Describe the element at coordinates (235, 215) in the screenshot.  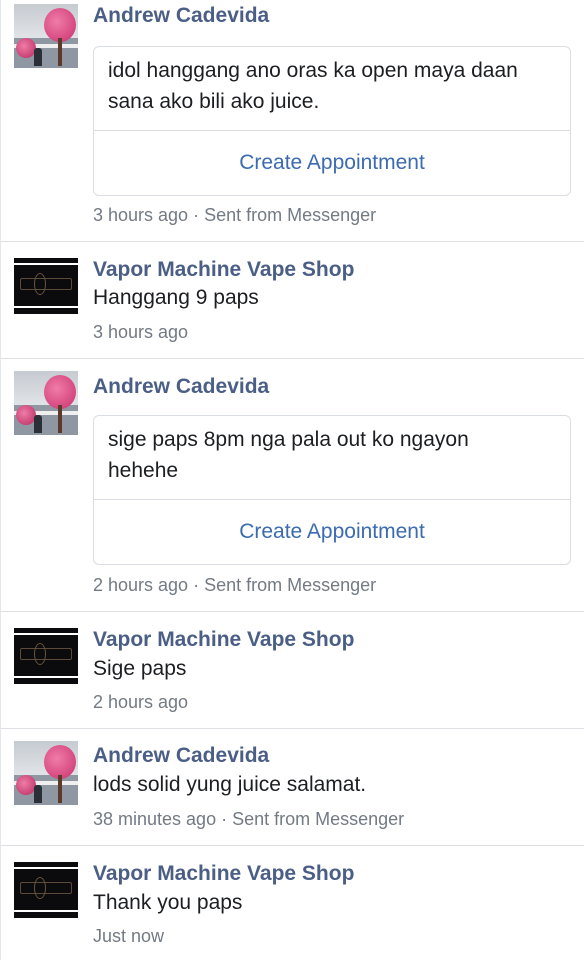
I see `message-meta: 3 hours ago · Sent from Messenger` at that location.